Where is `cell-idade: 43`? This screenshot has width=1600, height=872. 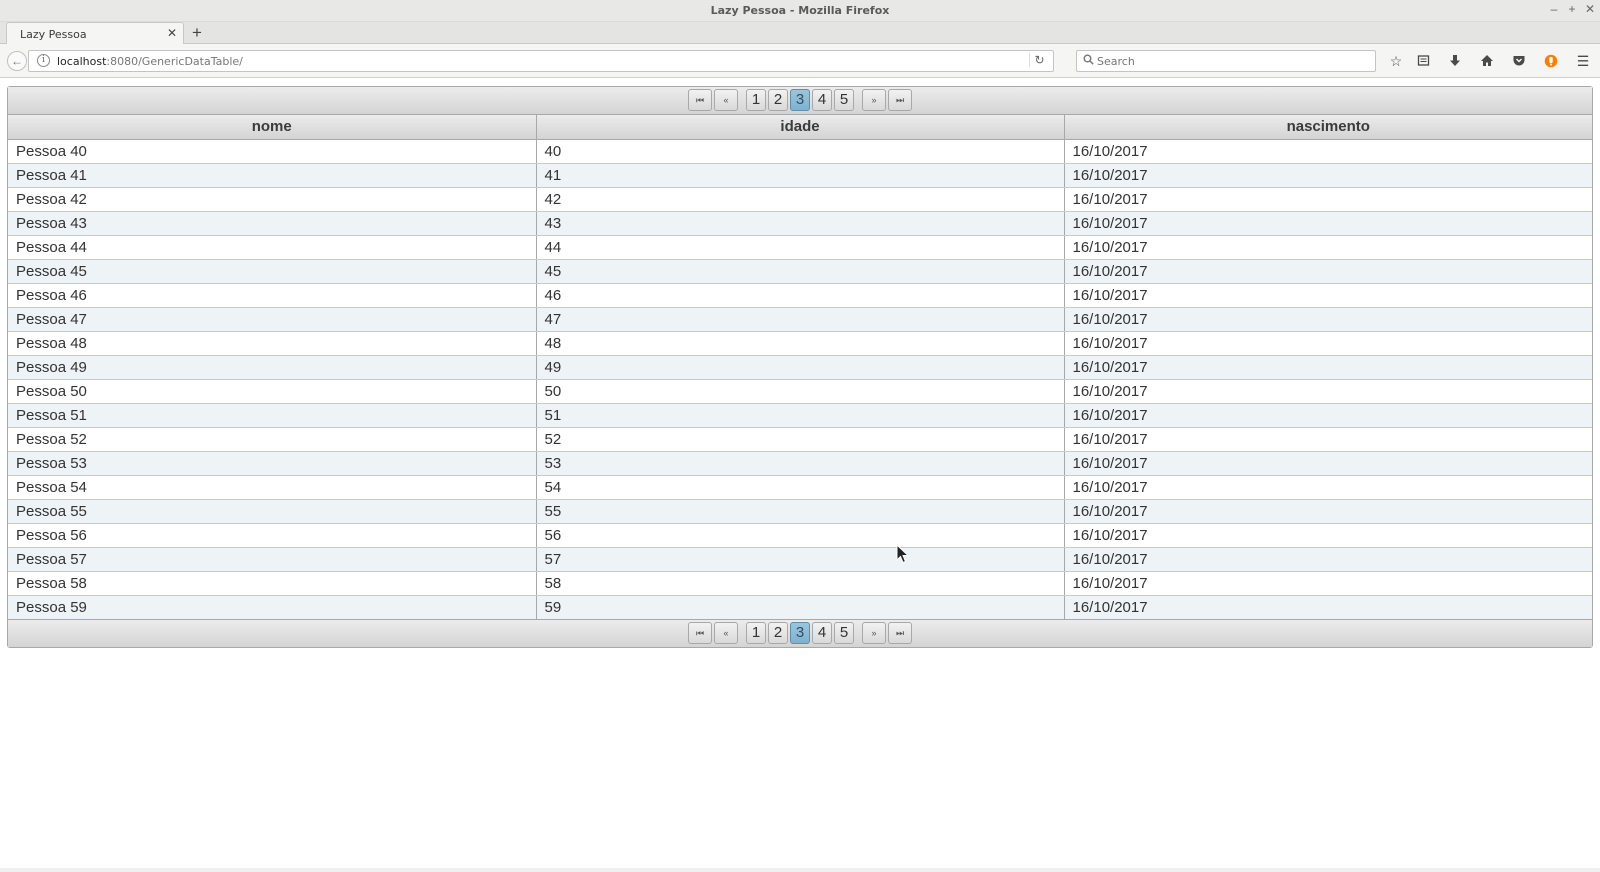
cell-idade: 43 is located at coordinates (800, 223).